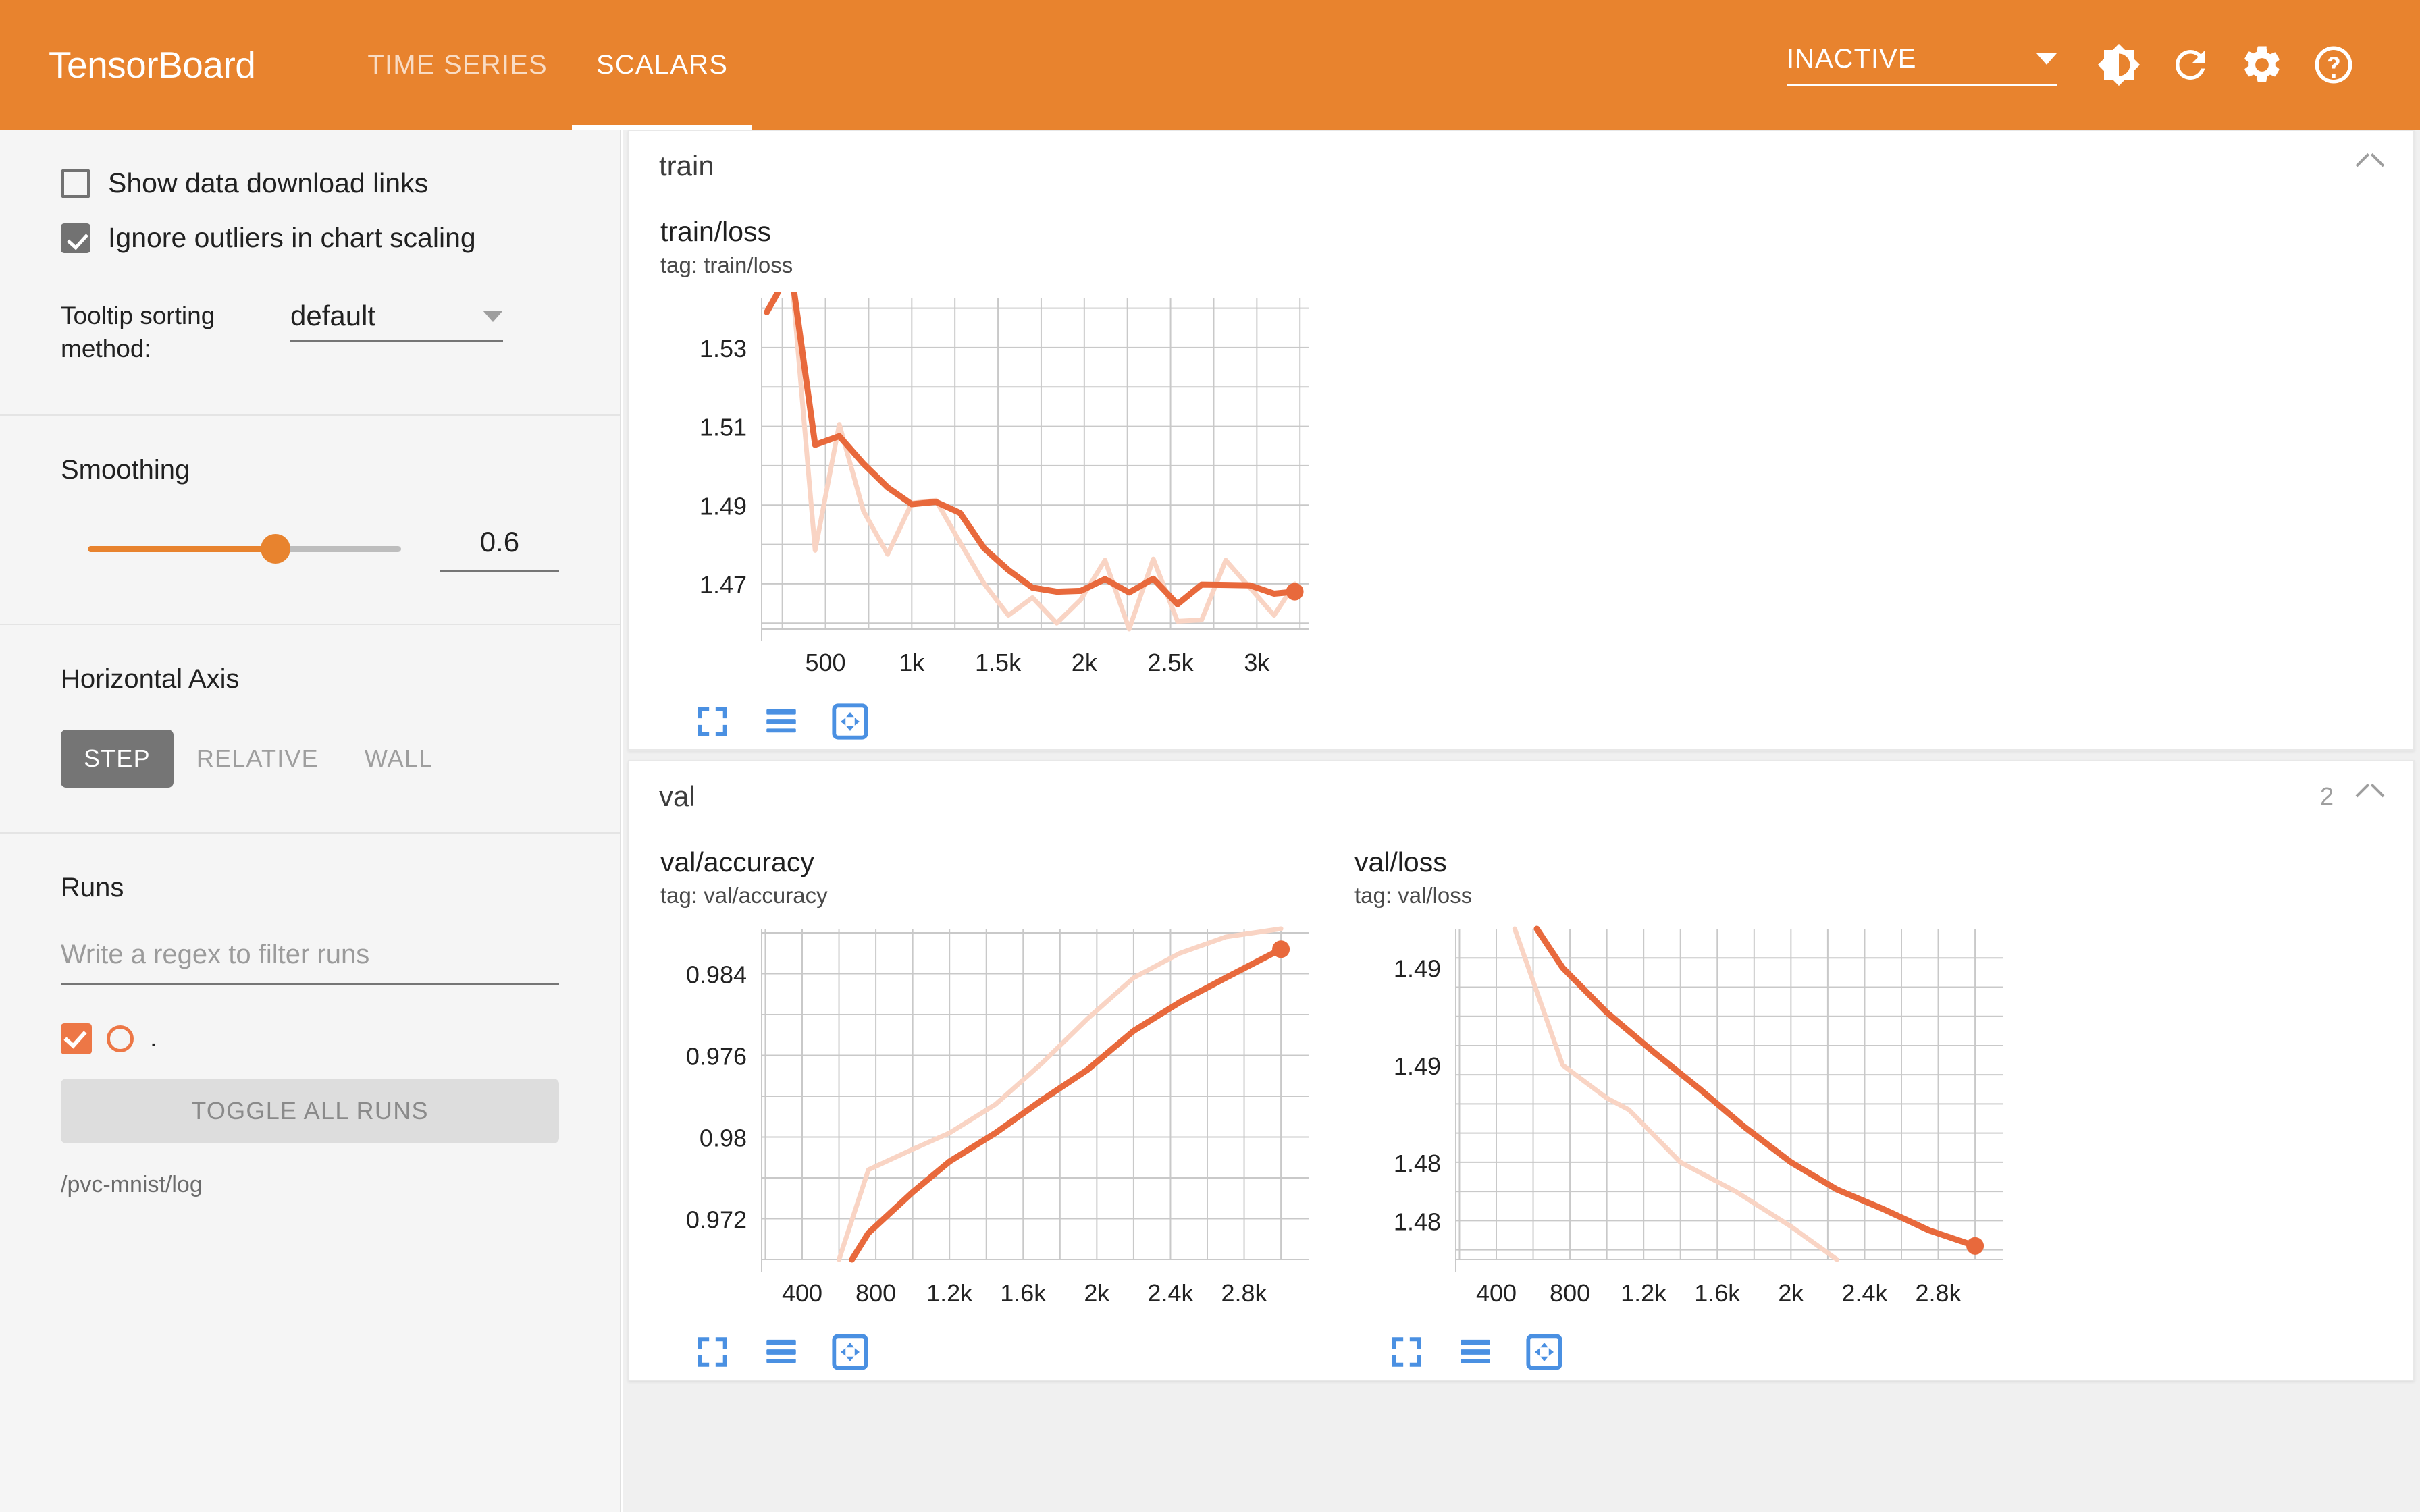 This screenshot has width=2420, height=1512. Describe the element at coordinates (723, 1138) in the screenshot. I see `svg-text: 0.98` at that location.